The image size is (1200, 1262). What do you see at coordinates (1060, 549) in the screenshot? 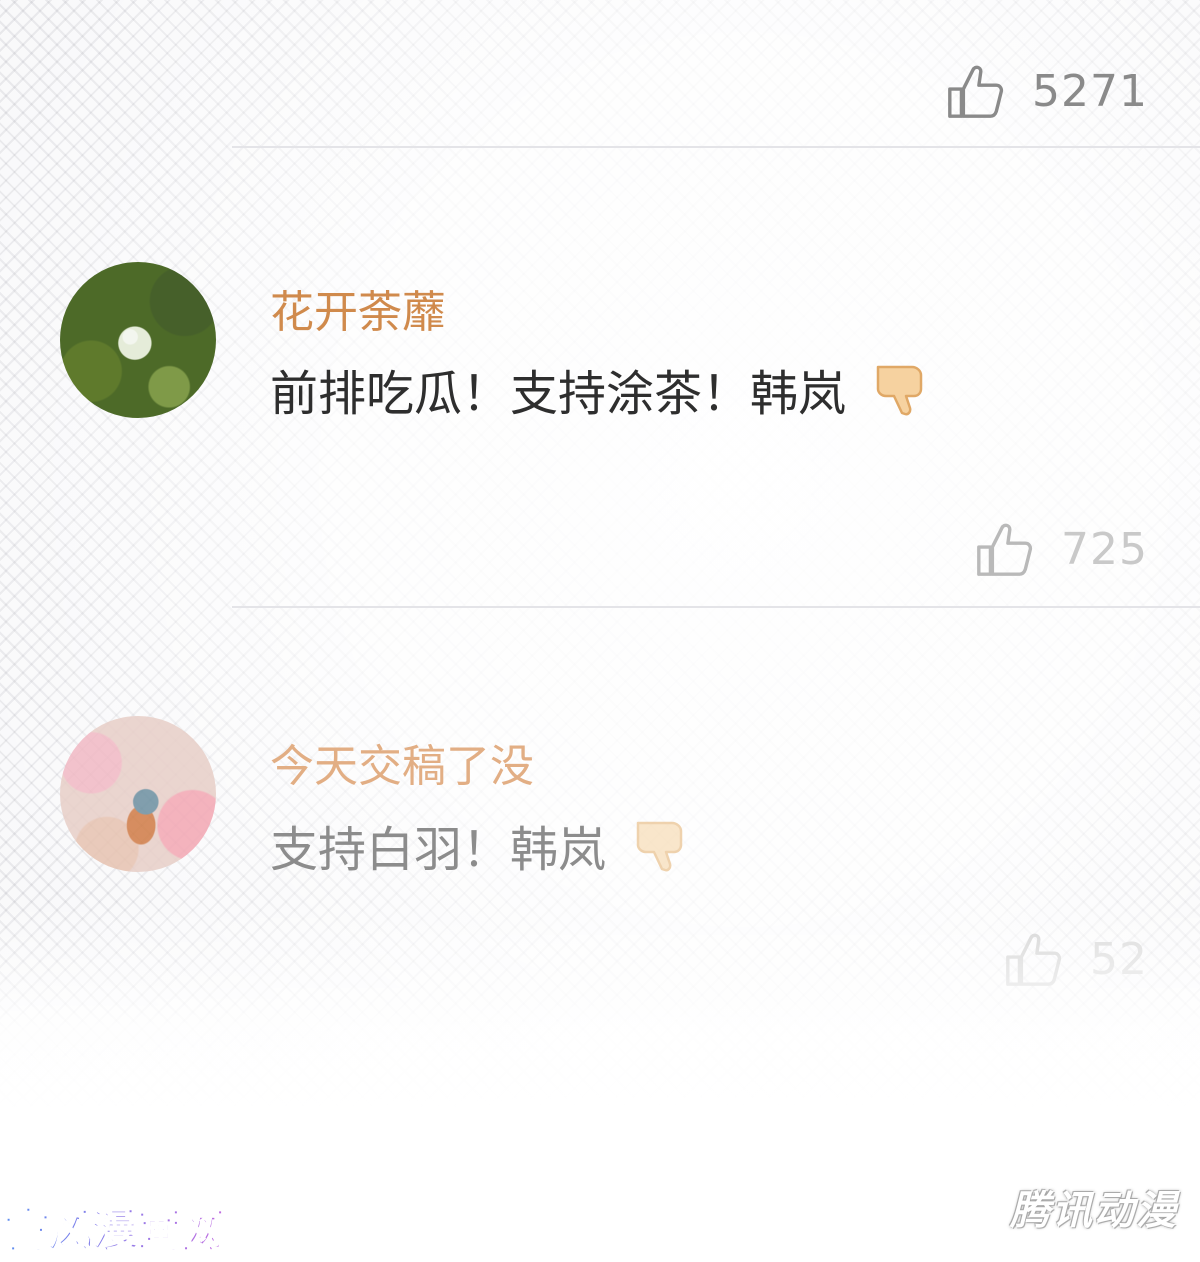
I see `like-button: 725` at bounding box center [1060, 549].